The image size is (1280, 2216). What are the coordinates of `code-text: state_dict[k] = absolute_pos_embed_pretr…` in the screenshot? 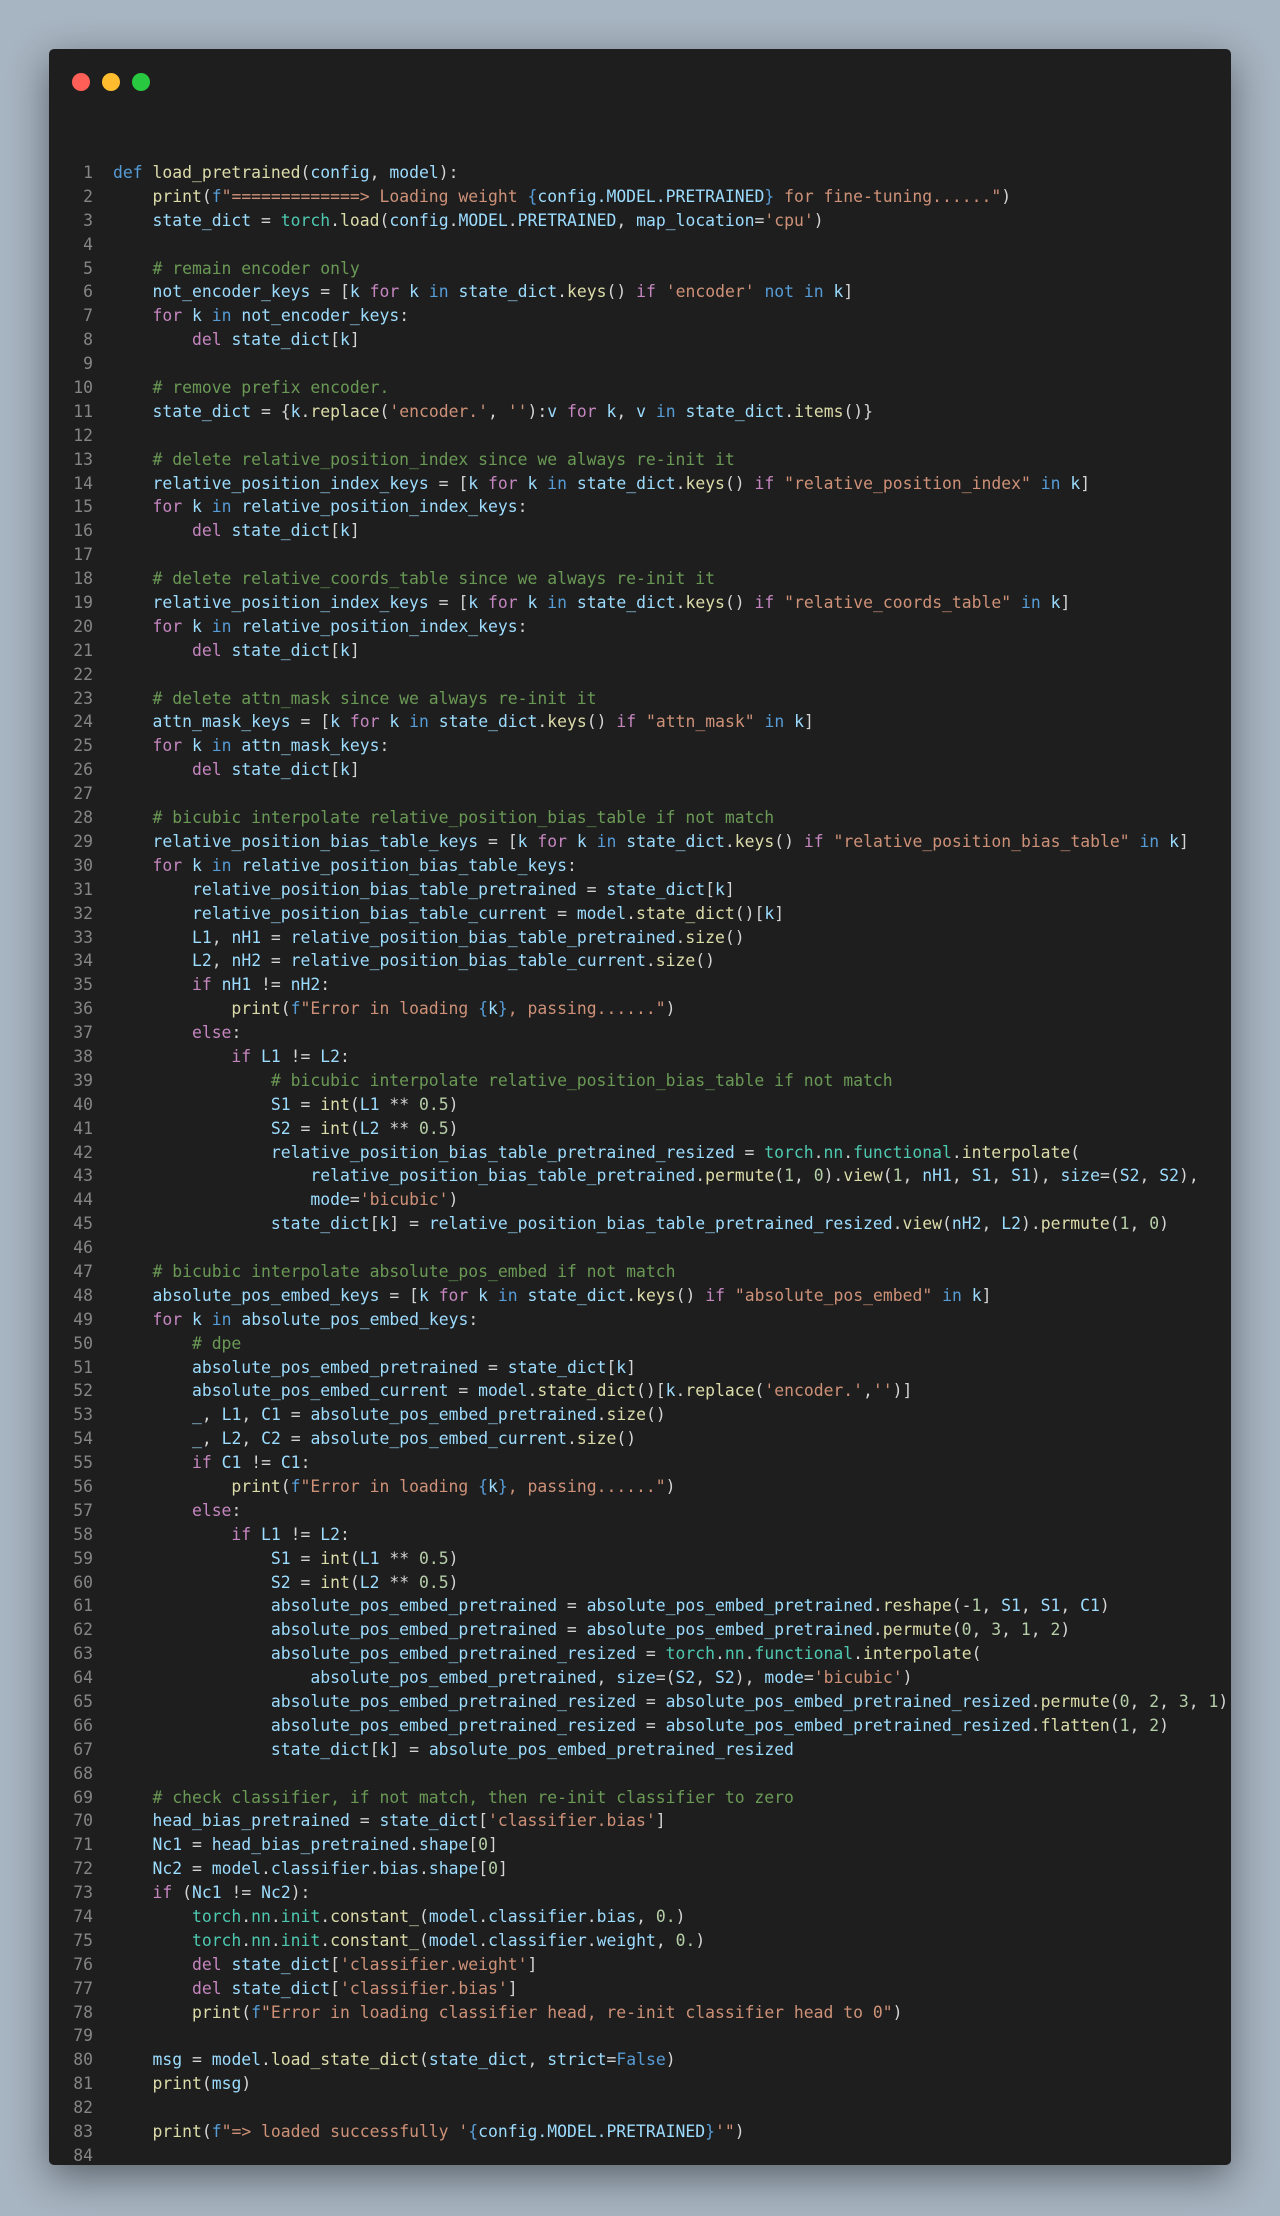 It's located at (532, 1749).